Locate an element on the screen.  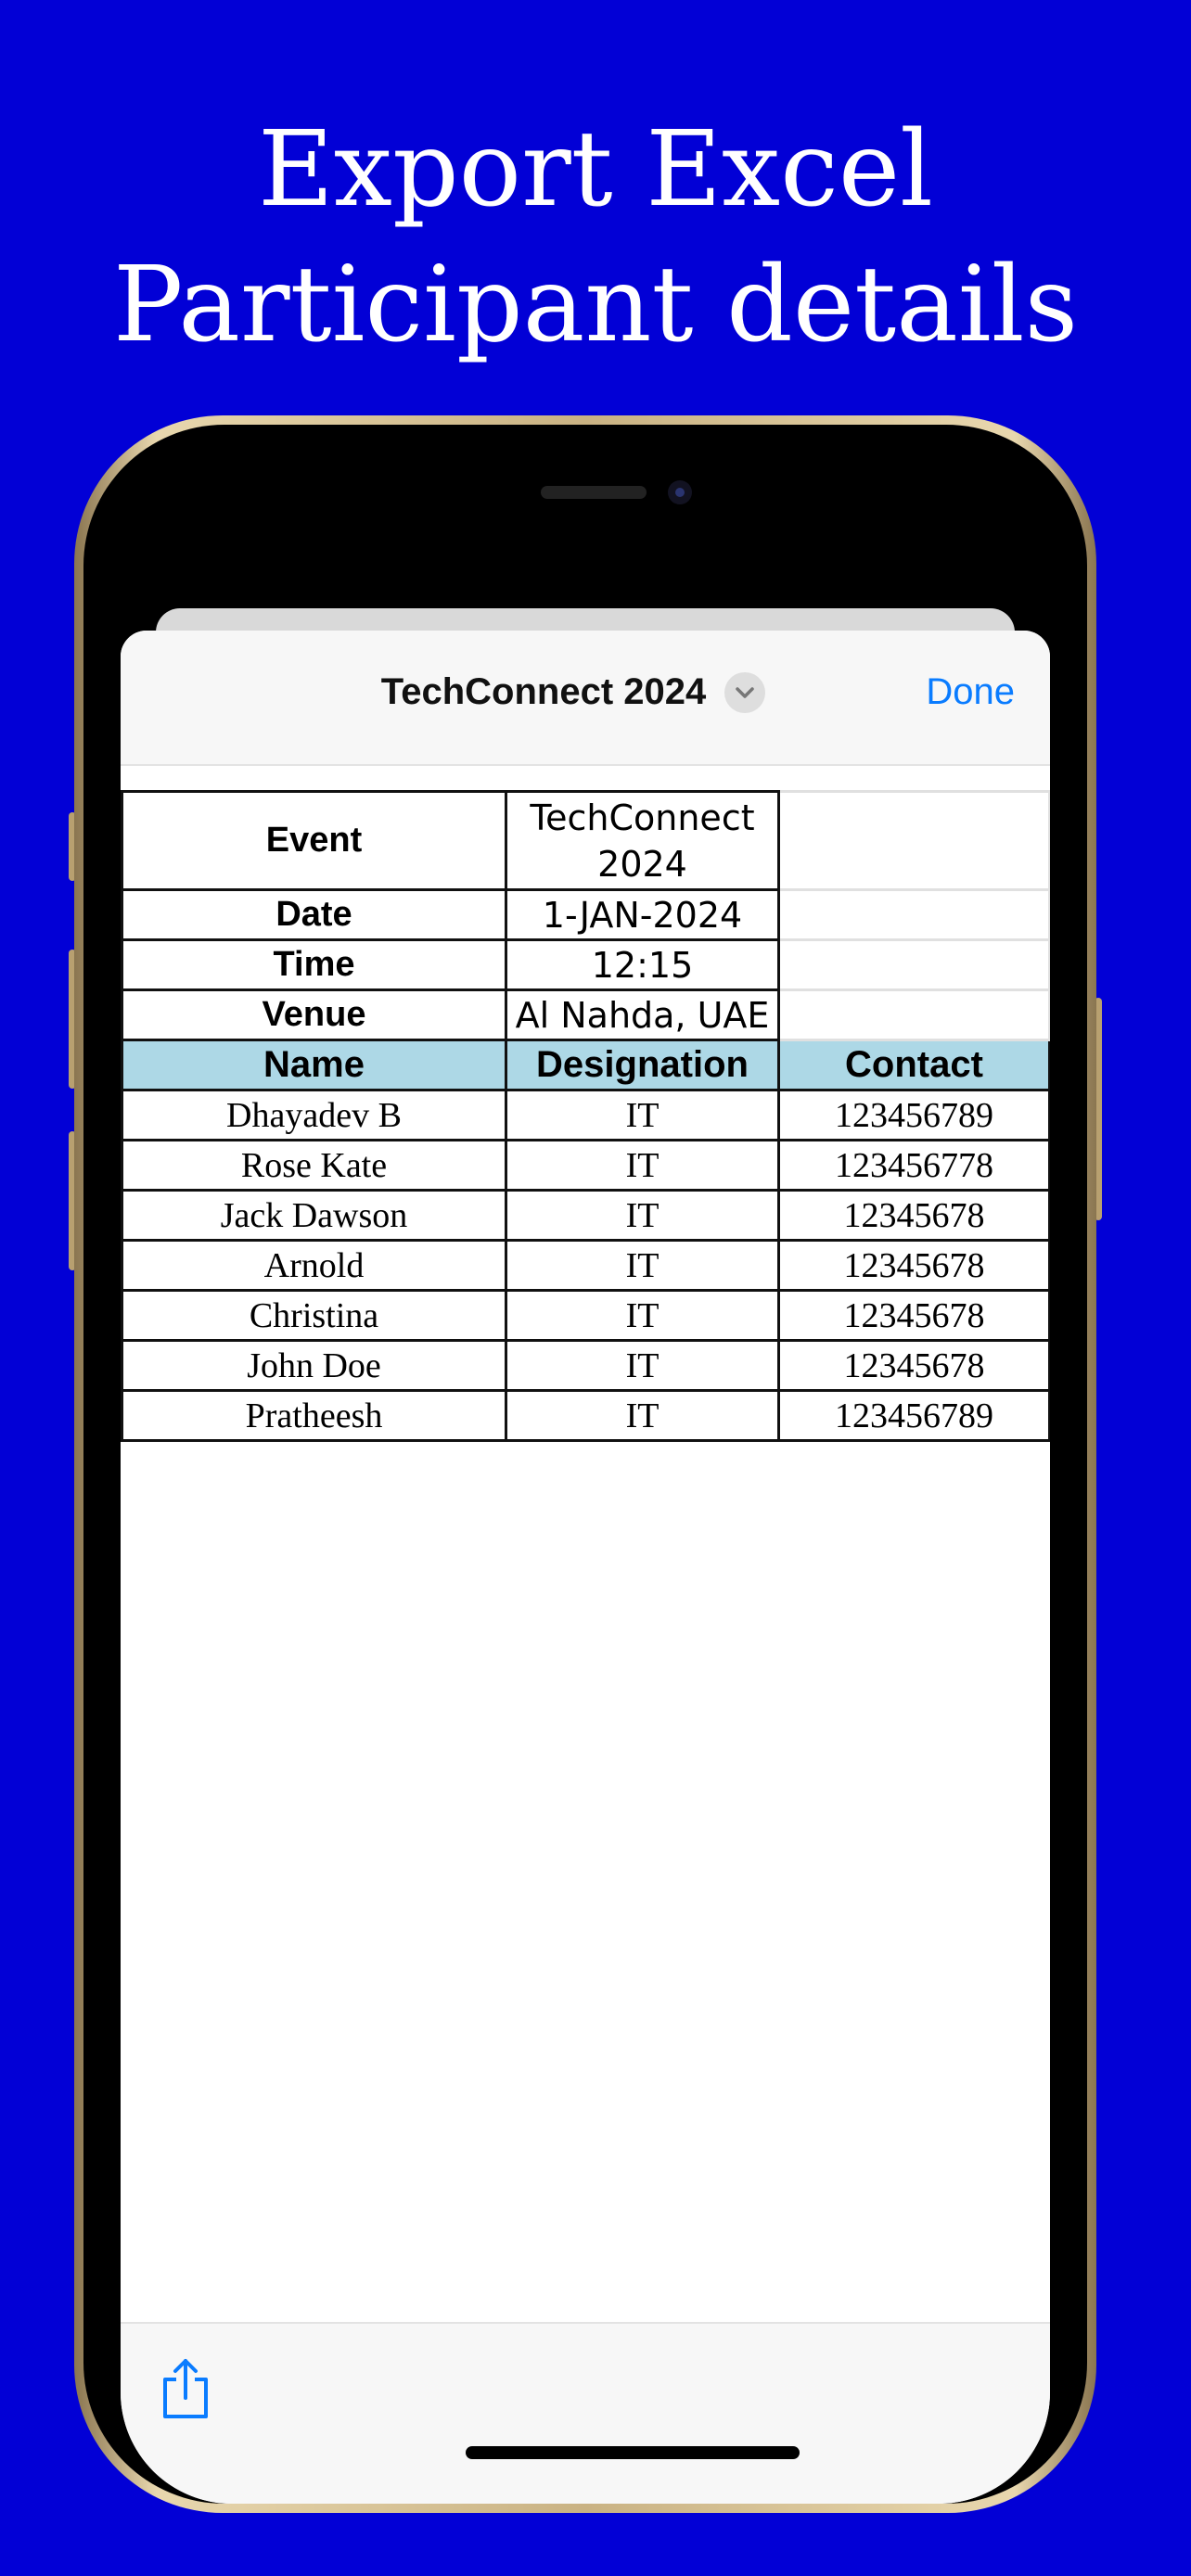
cell-name: Jack Dawson is located at coordinates (314, 1216).